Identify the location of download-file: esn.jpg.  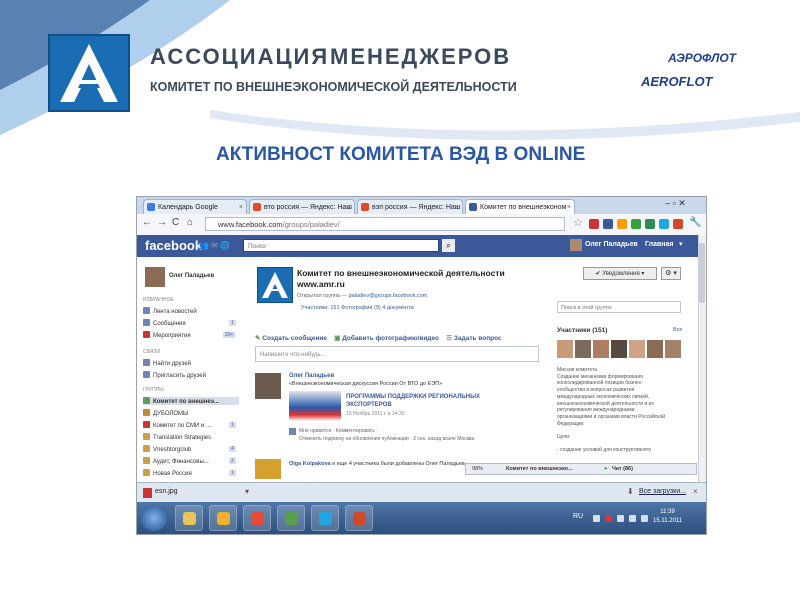
(166, 491).